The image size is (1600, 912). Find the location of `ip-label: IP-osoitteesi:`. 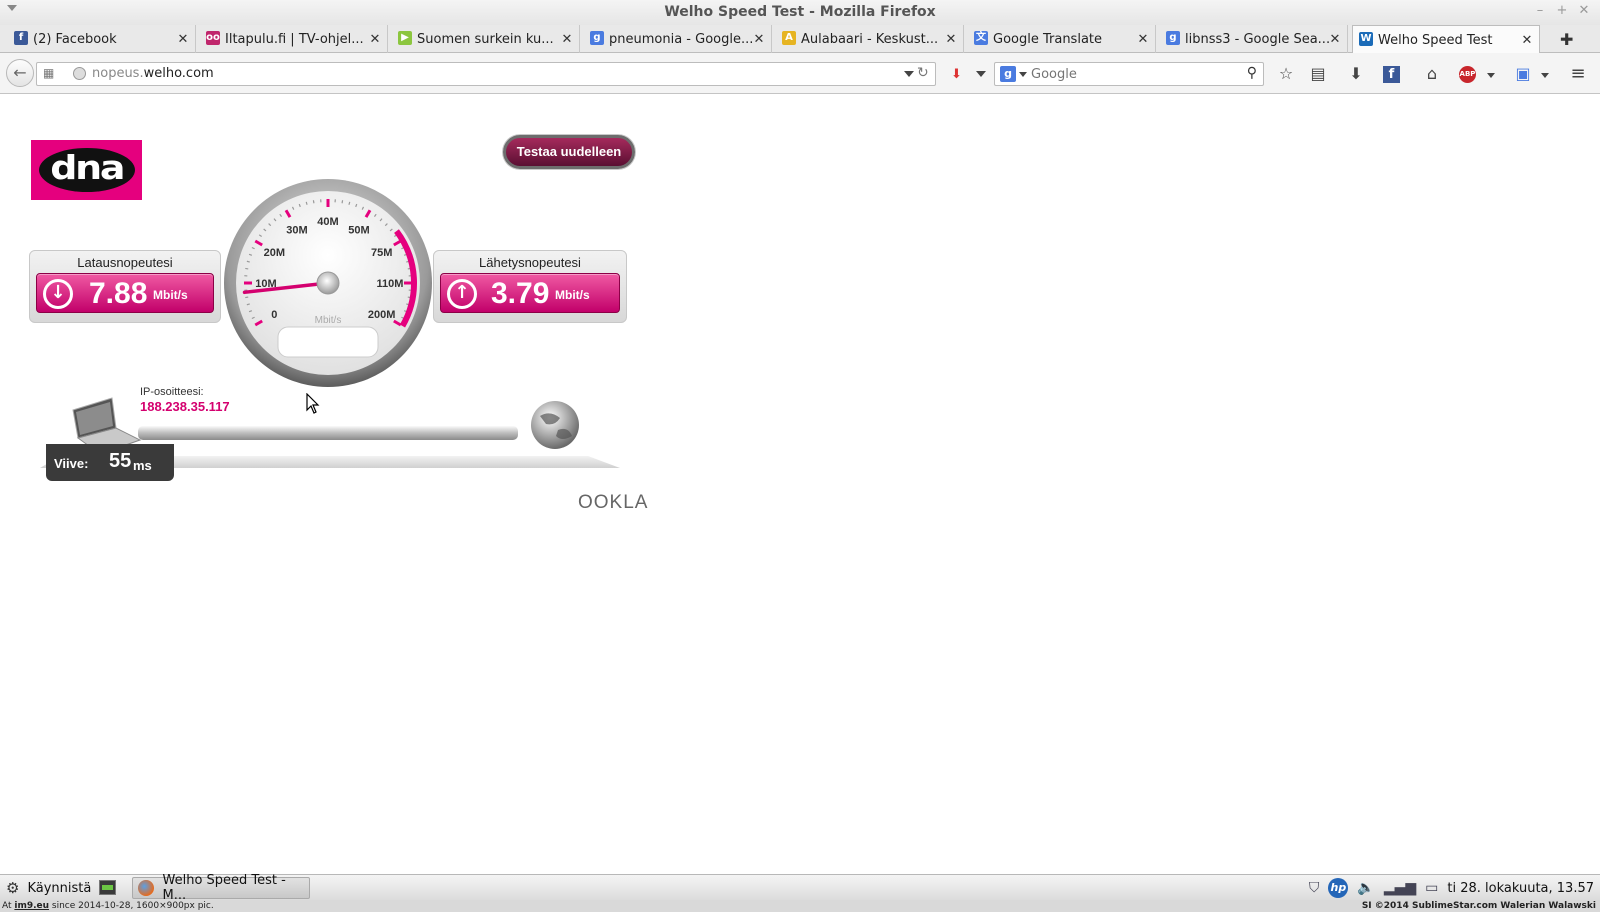

ip-label: IP-osoitteesi: is located at coordinates (172, 392).